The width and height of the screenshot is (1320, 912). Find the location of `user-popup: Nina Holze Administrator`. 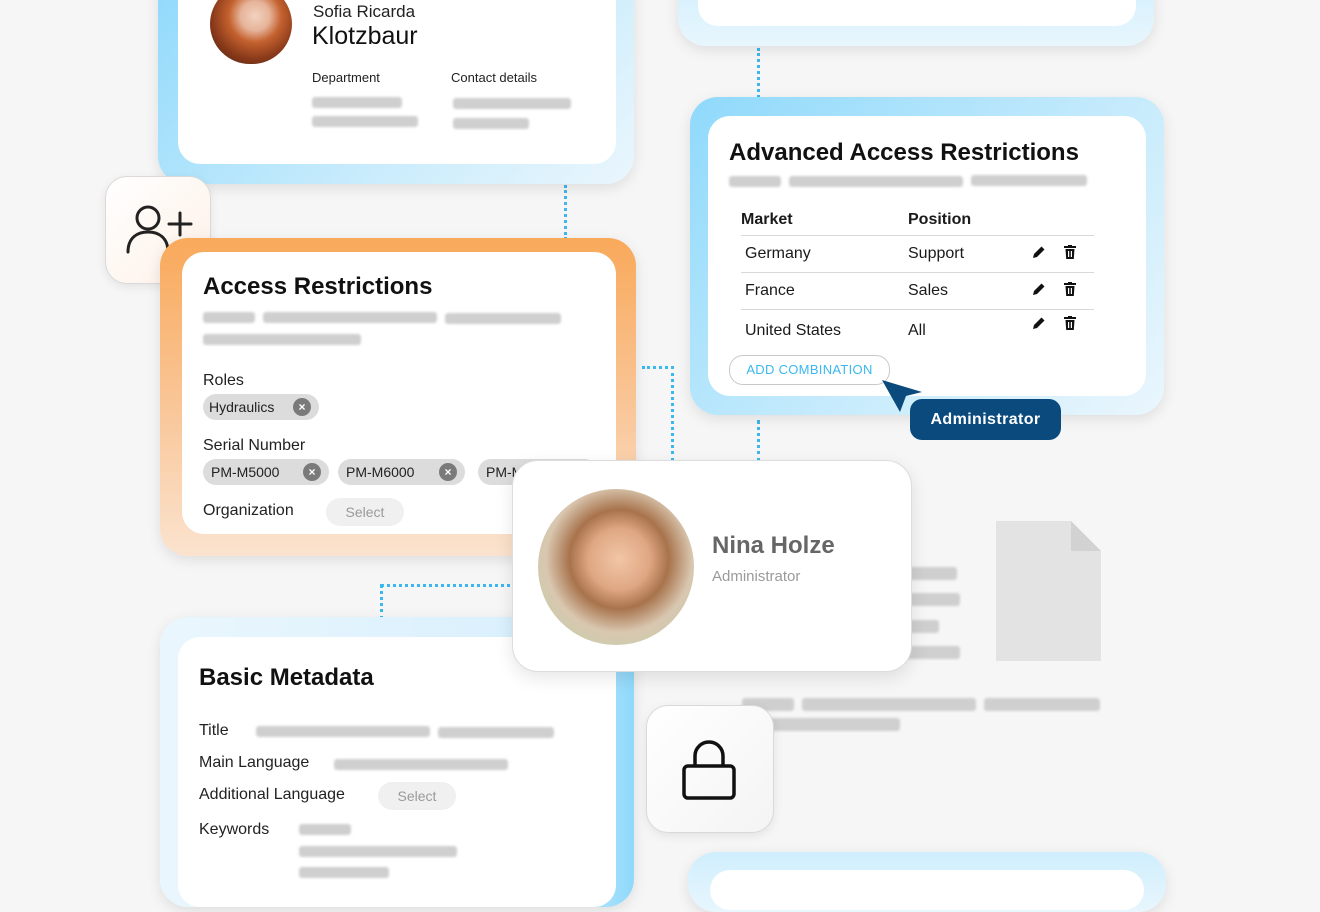

user-popup: Nina Holze Administrator is located at coordinates (712, 566).